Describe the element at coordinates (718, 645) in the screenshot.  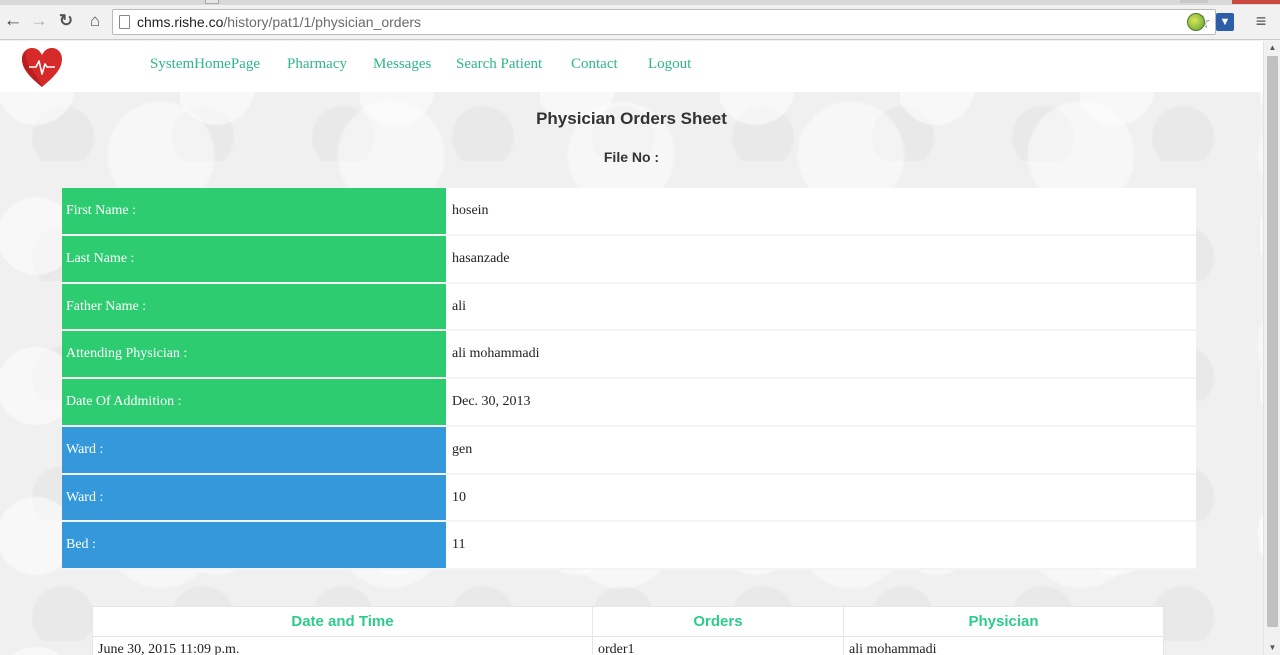
I see `order-text-cell: order1` at that location.